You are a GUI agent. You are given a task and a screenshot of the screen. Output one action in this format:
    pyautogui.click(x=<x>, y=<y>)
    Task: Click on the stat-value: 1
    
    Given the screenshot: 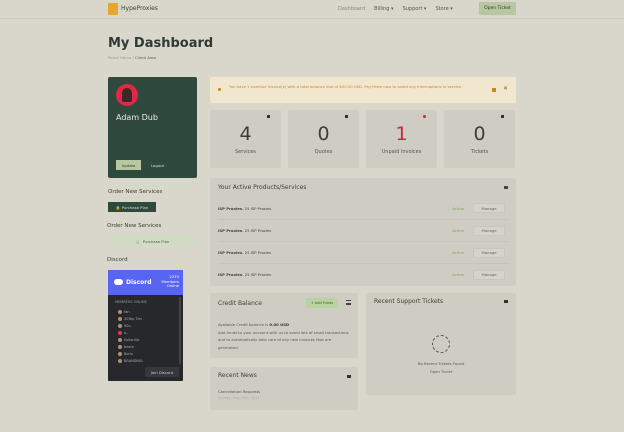 What is the action you would take?
    pyautogui.click(x=401, y=134)
    